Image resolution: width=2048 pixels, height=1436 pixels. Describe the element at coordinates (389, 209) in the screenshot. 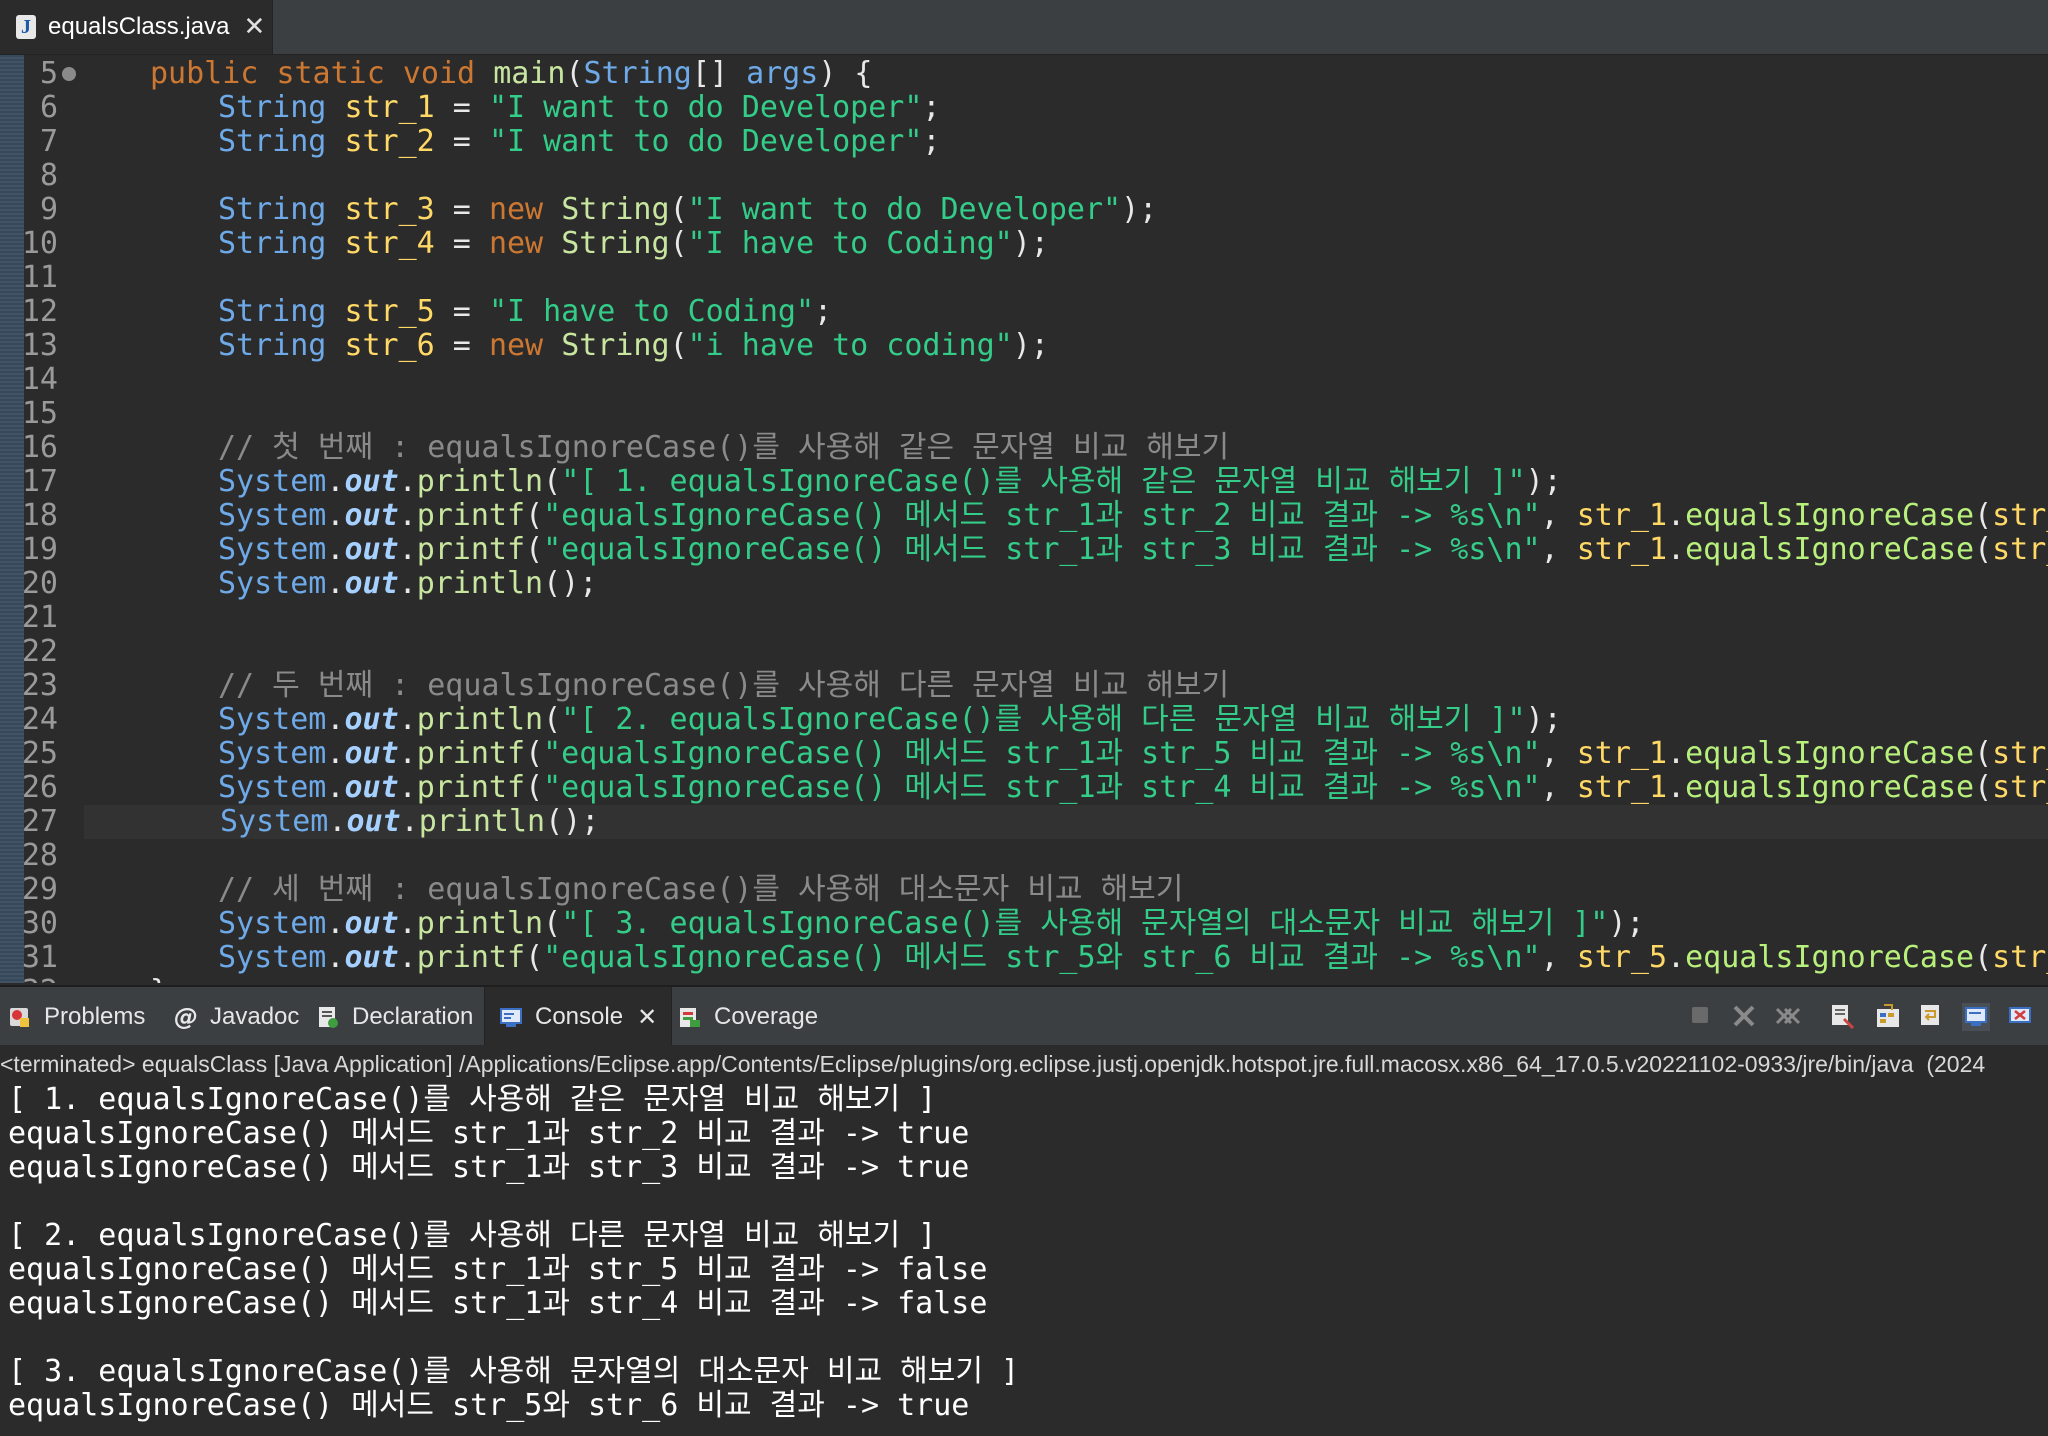

I see `code-token: str_3` at that location.